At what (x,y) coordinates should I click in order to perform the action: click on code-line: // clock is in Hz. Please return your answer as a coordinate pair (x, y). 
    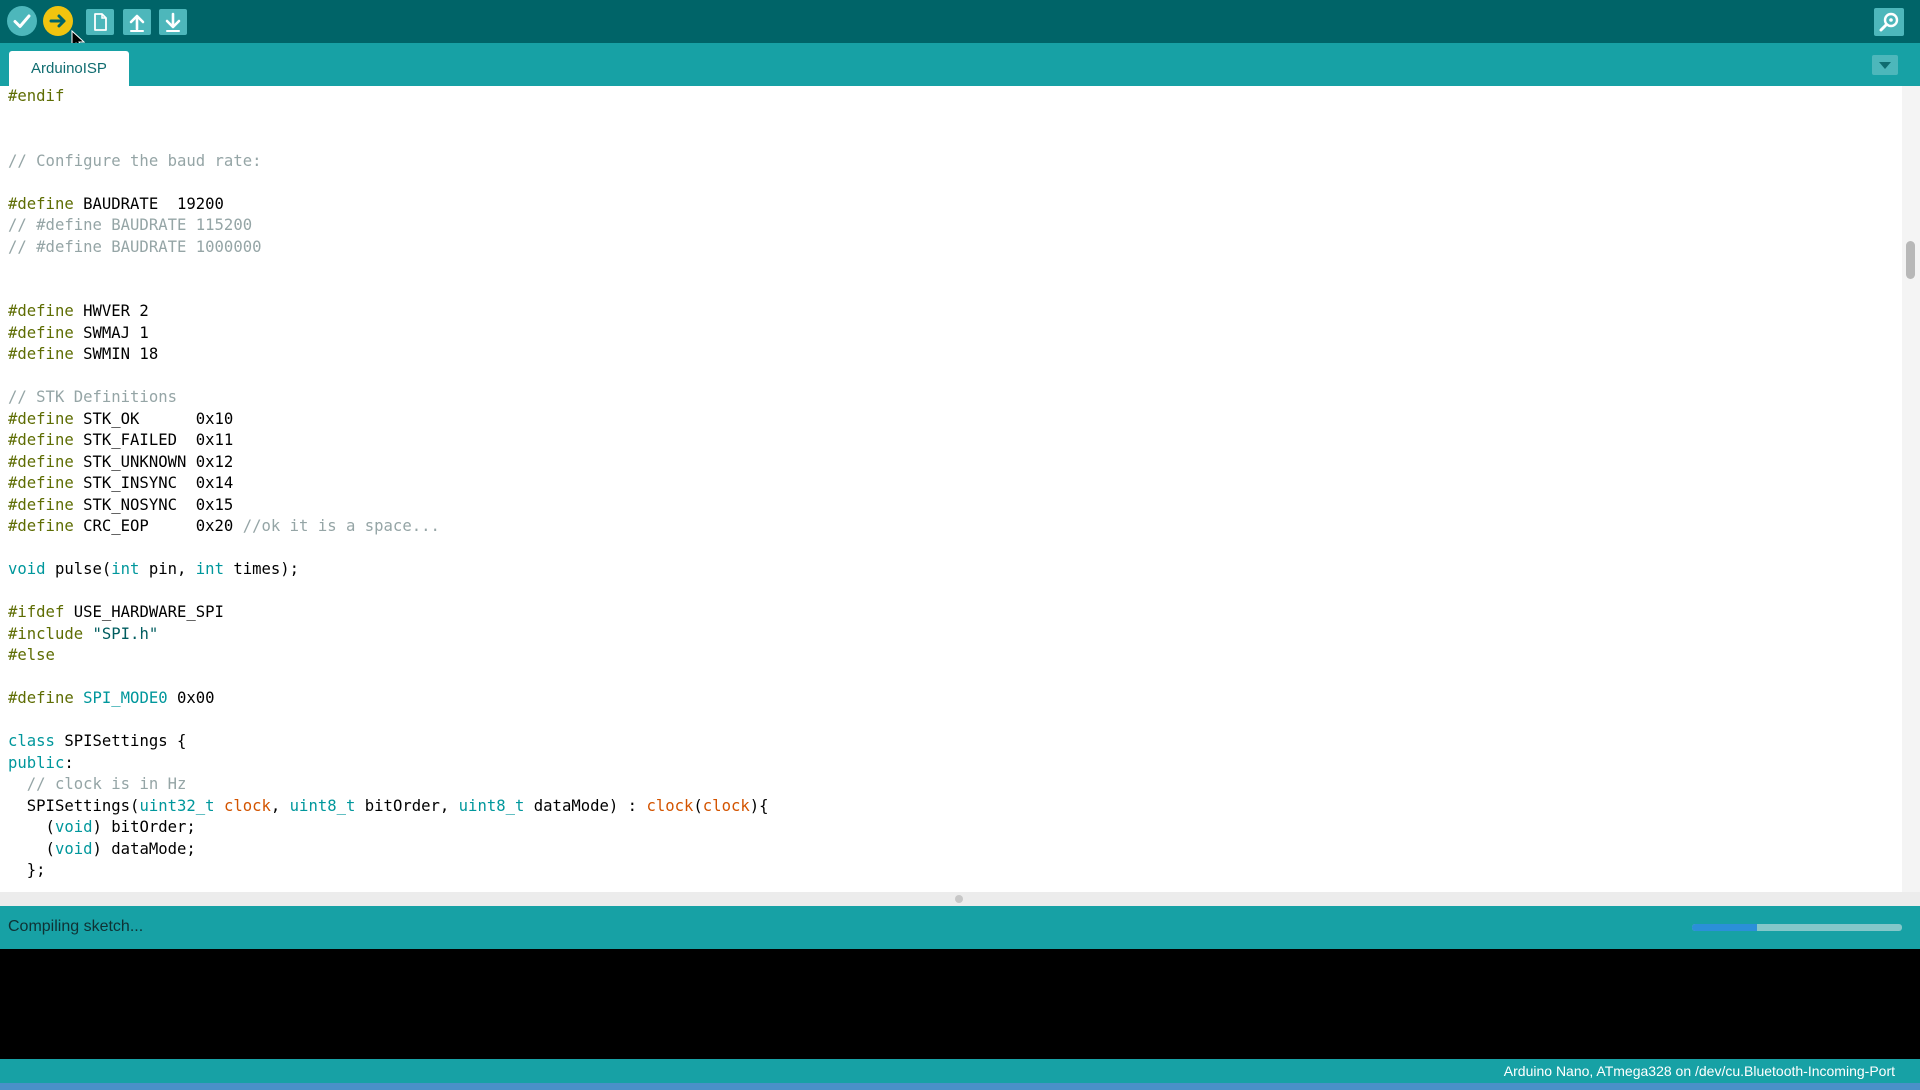
    Looking at the image, I should click on (388, 785).